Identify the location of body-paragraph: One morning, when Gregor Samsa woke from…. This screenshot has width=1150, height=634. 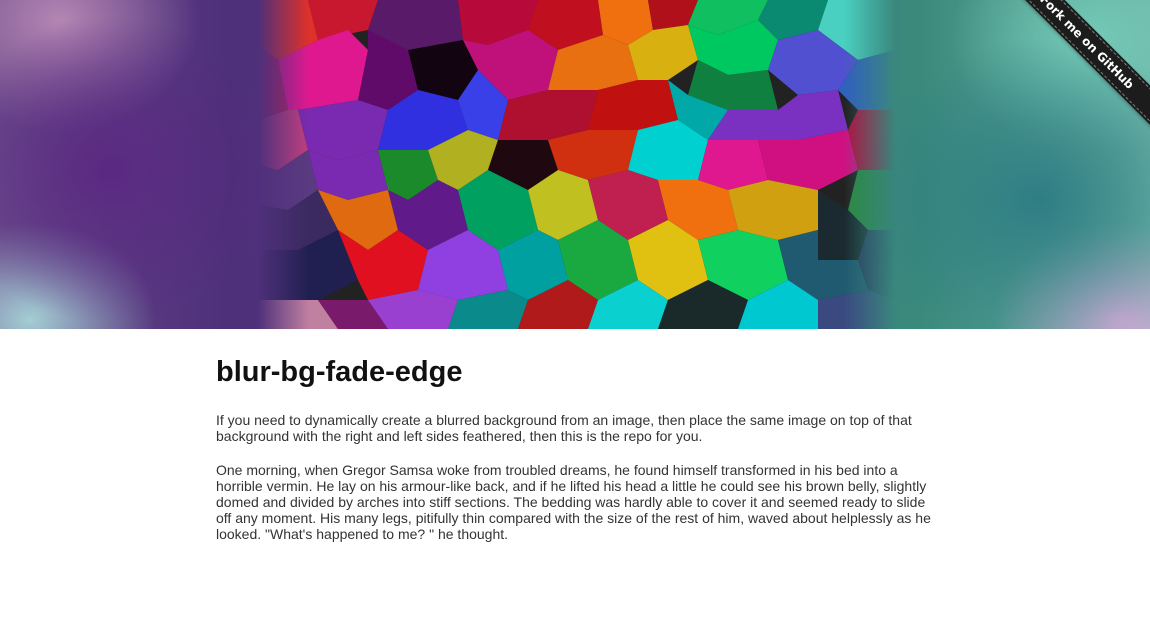
(573, 502).